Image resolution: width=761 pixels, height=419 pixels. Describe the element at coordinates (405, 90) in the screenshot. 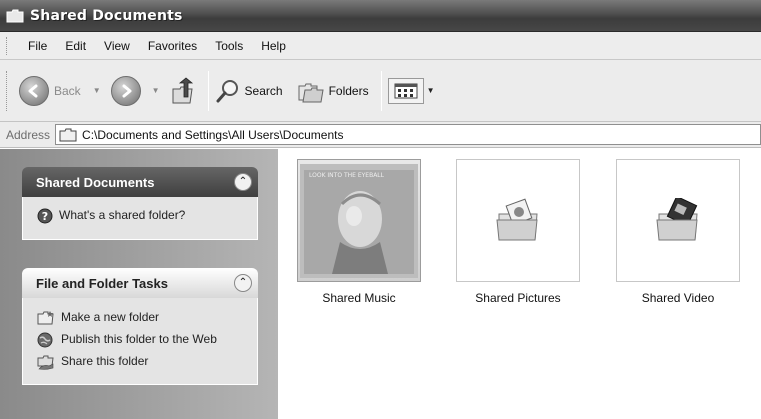

I see `views-icon` at that location.